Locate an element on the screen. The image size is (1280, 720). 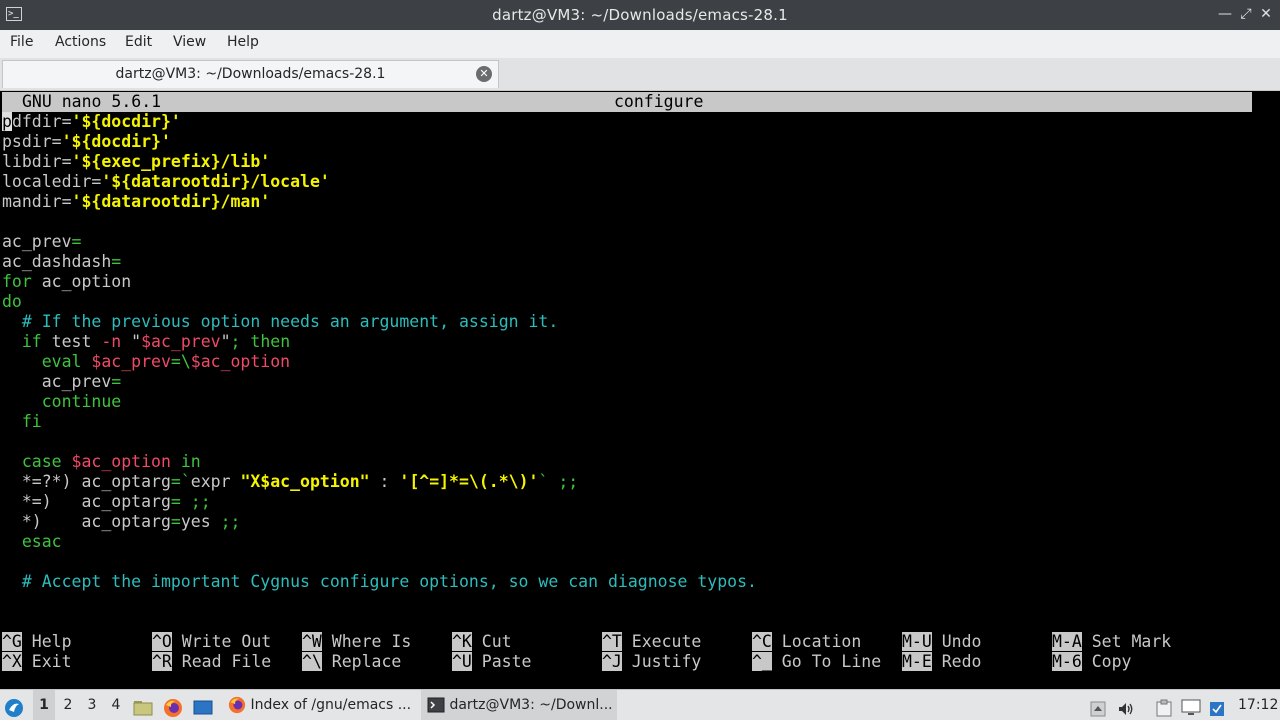
shortcut-key: ^R is located at coordinates (162, 661).